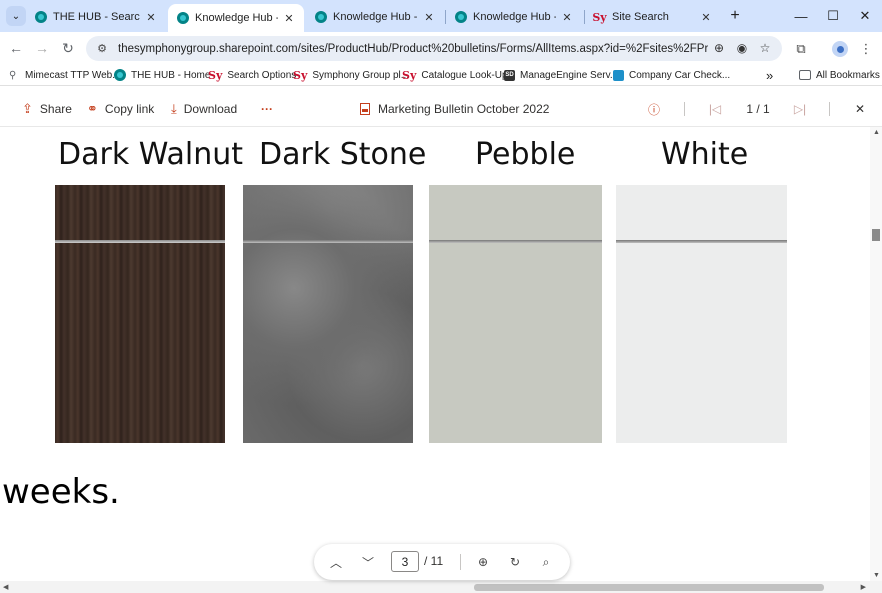 Image resolution: width=882 pixels, height=593 pixels. I want to click on tab-knowledge-hub-3: Knowledge Hub - Mark ✕, so click(514, 17).